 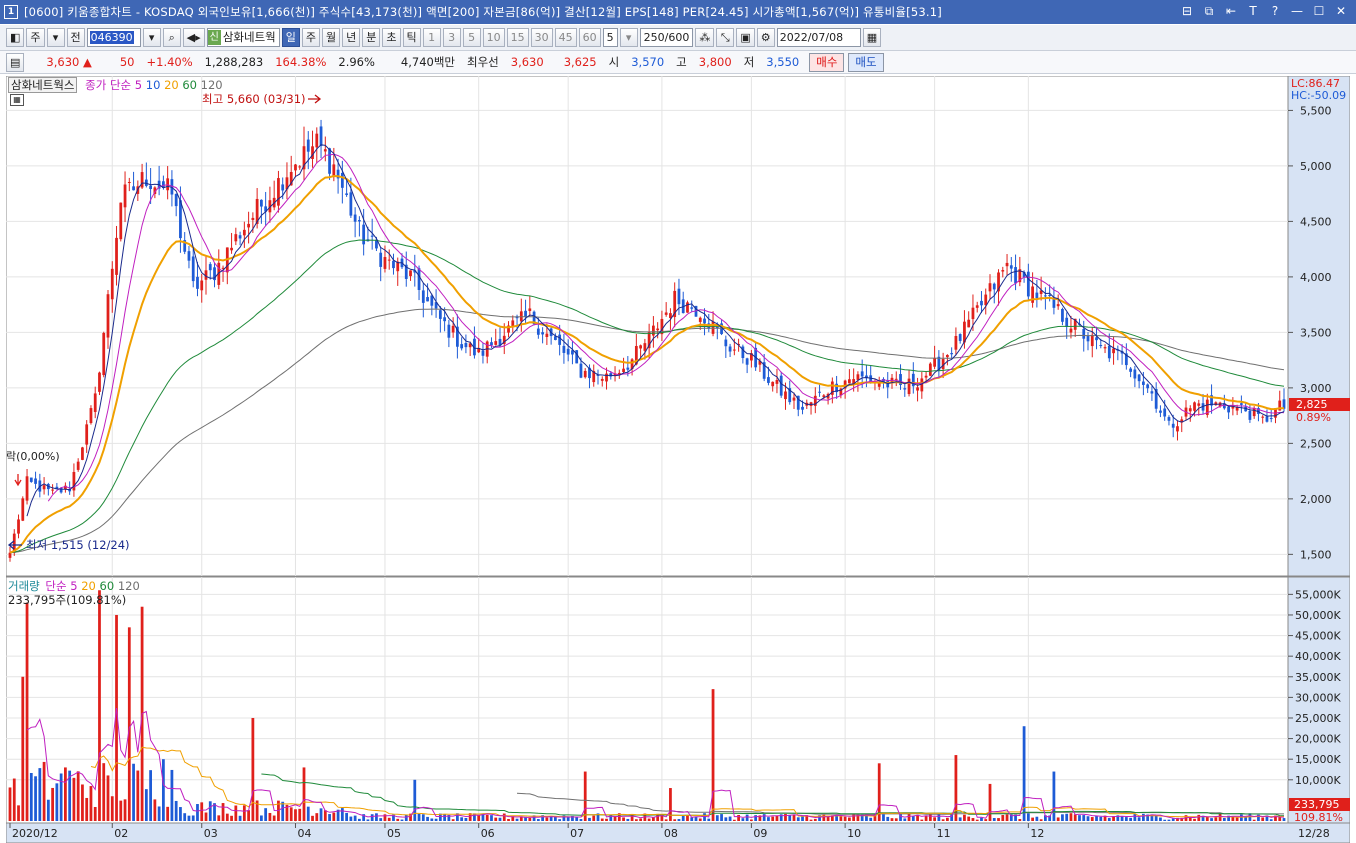 I want to click on stock-label: 삼화네트웍스, so click(x=43, y=85).